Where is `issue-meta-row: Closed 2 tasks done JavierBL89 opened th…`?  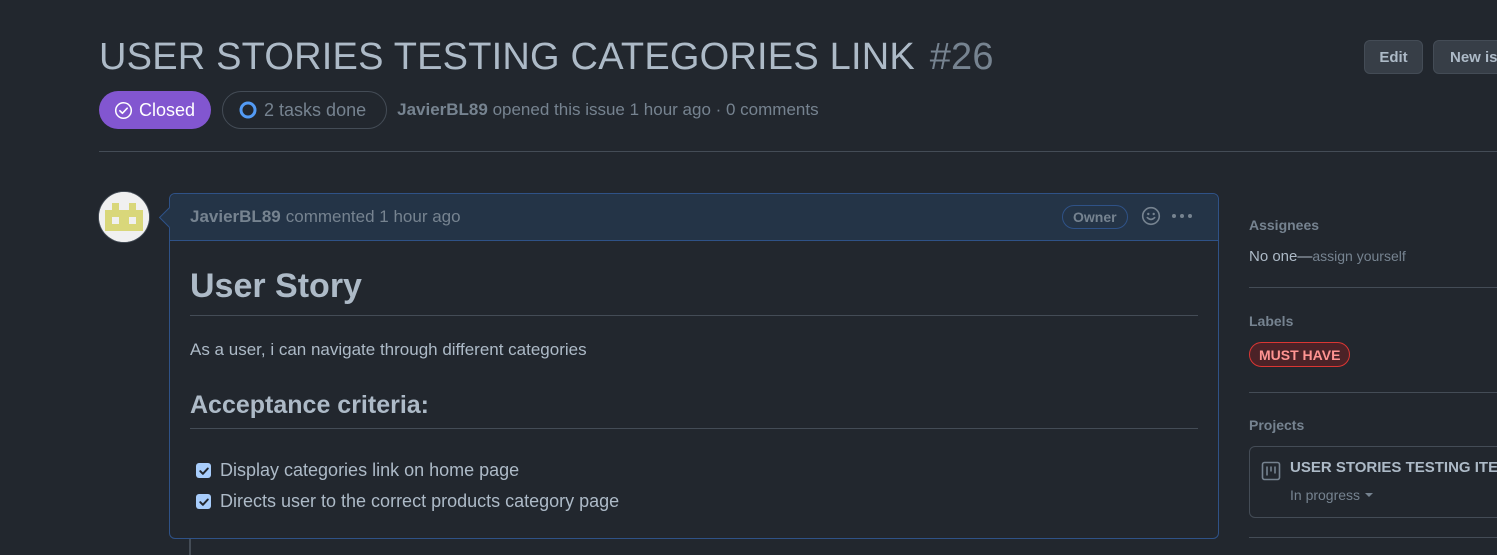 issue-meta-row: Closed 2 tasks done JavierBL89 opened th… is located at coordinates (459, 110).